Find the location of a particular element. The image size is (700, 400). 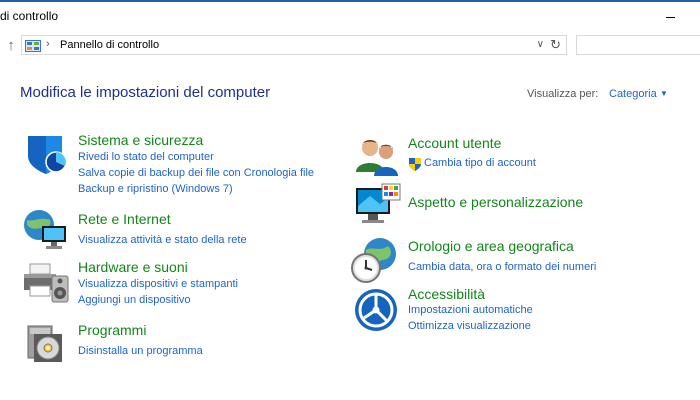

globe-network-icon is located at coordinates (46, 232).